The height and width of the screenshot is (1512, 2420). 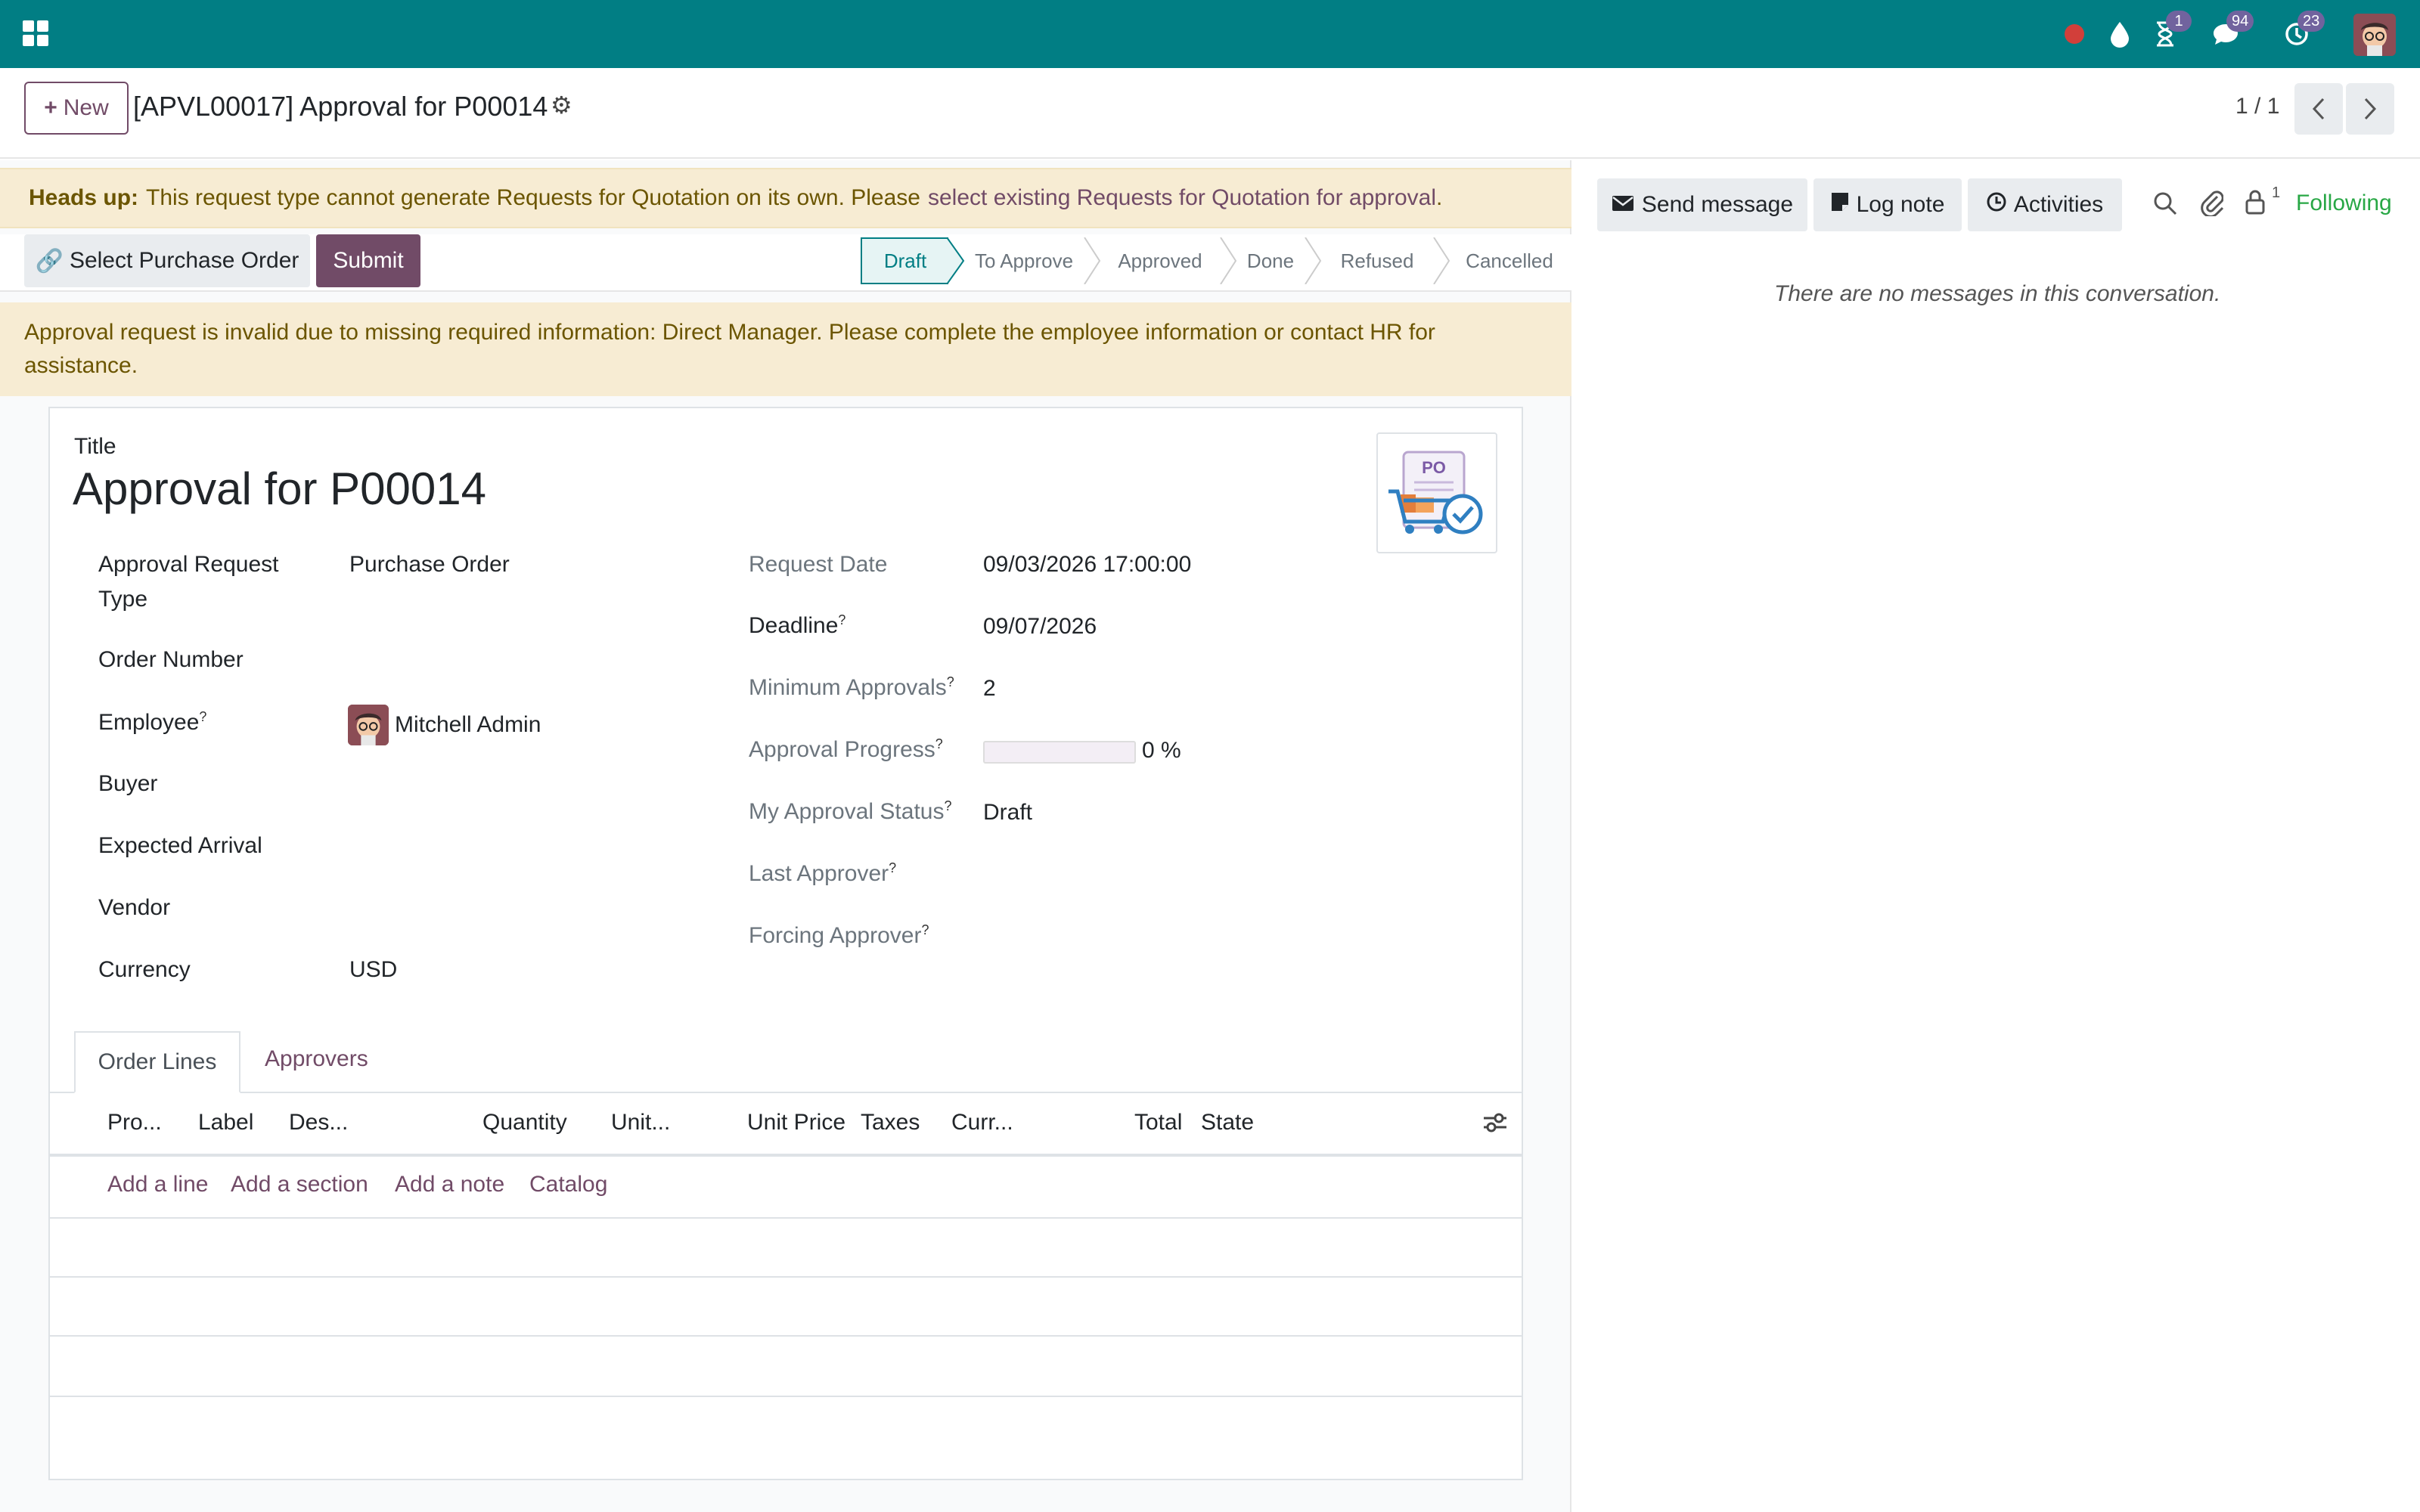 I want to click on approval-progress-label-text: Approval Progress, so click(x=842, y=749).